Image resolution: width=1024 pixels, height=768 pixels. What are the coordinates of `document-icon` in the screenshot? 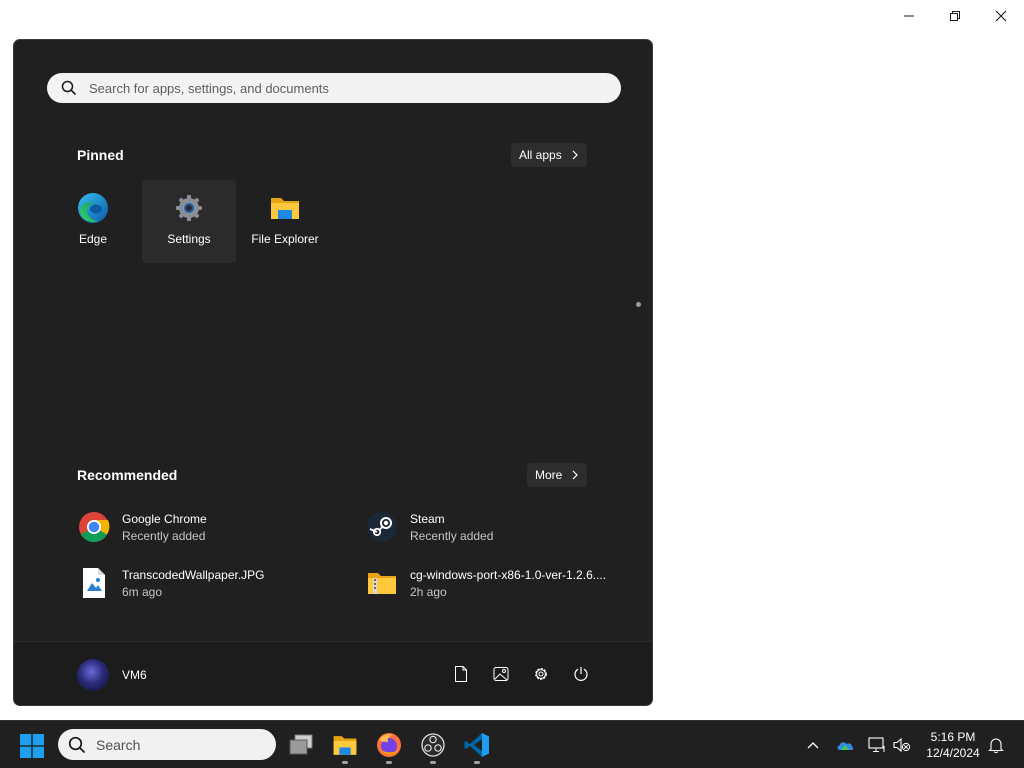 It's located at (461, 674).